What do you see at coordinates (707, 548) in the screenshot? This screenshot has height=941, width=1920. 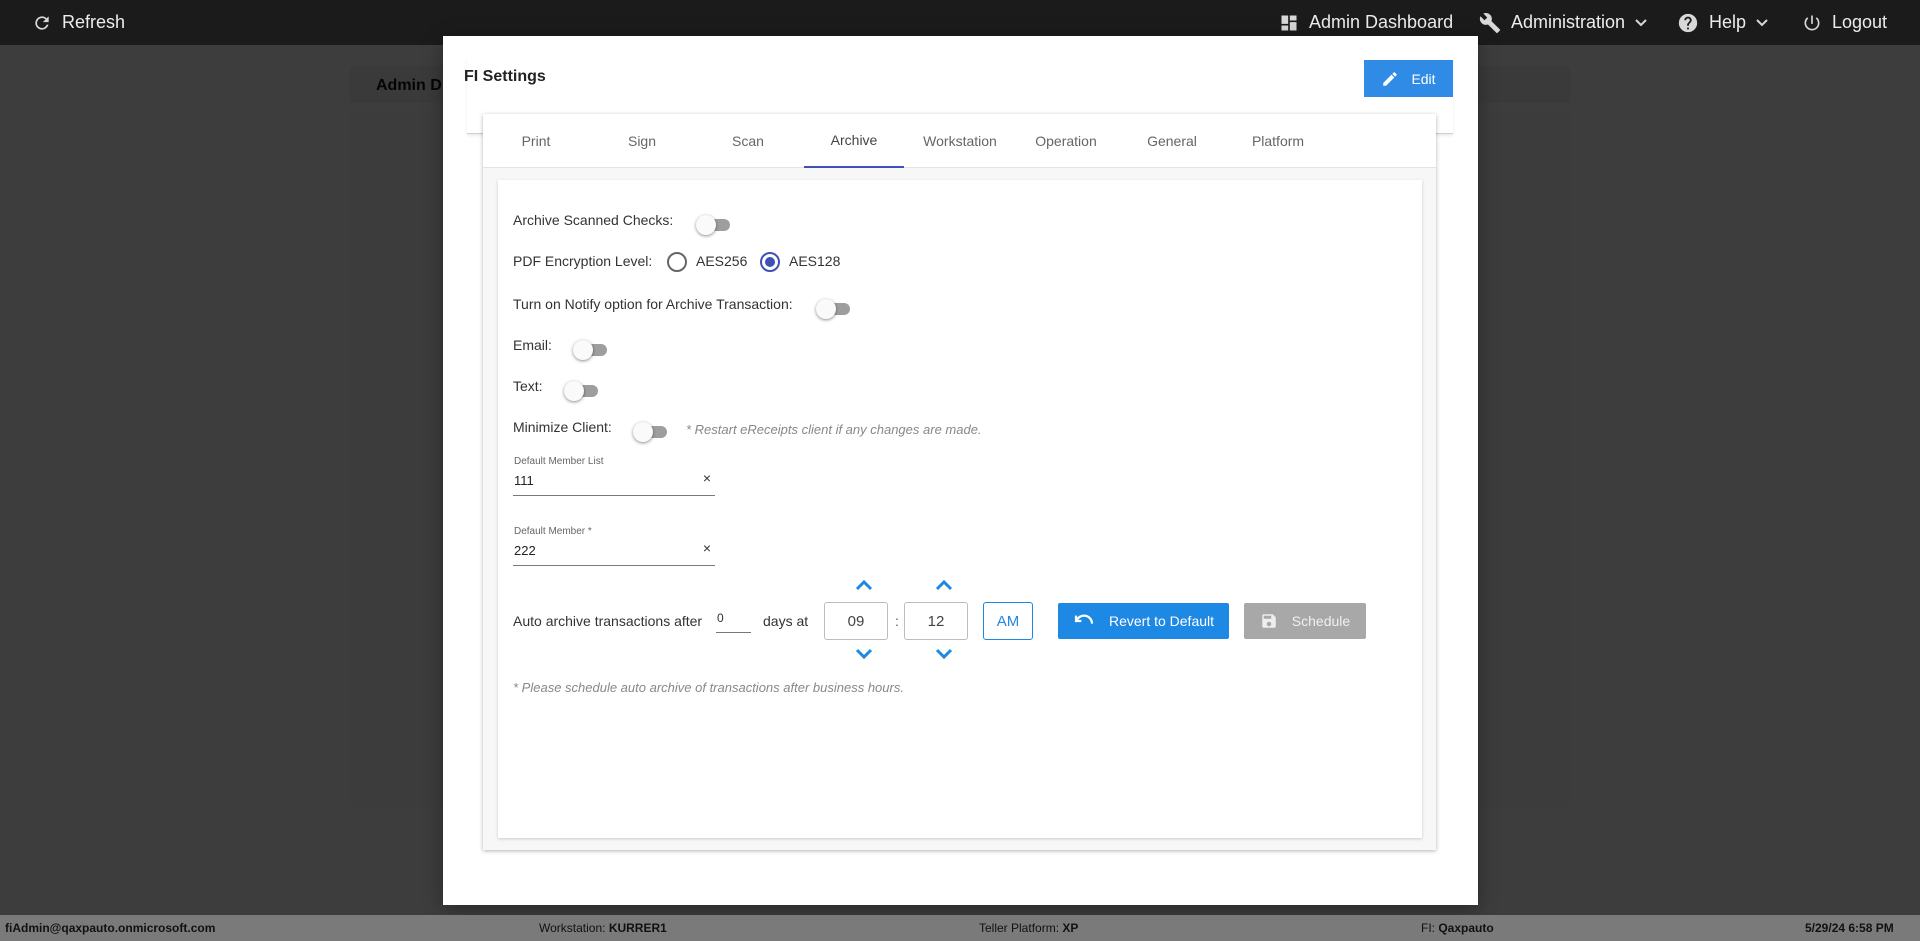 I see `clear-default-member-icon: ×` at bounding box center [707, 548].